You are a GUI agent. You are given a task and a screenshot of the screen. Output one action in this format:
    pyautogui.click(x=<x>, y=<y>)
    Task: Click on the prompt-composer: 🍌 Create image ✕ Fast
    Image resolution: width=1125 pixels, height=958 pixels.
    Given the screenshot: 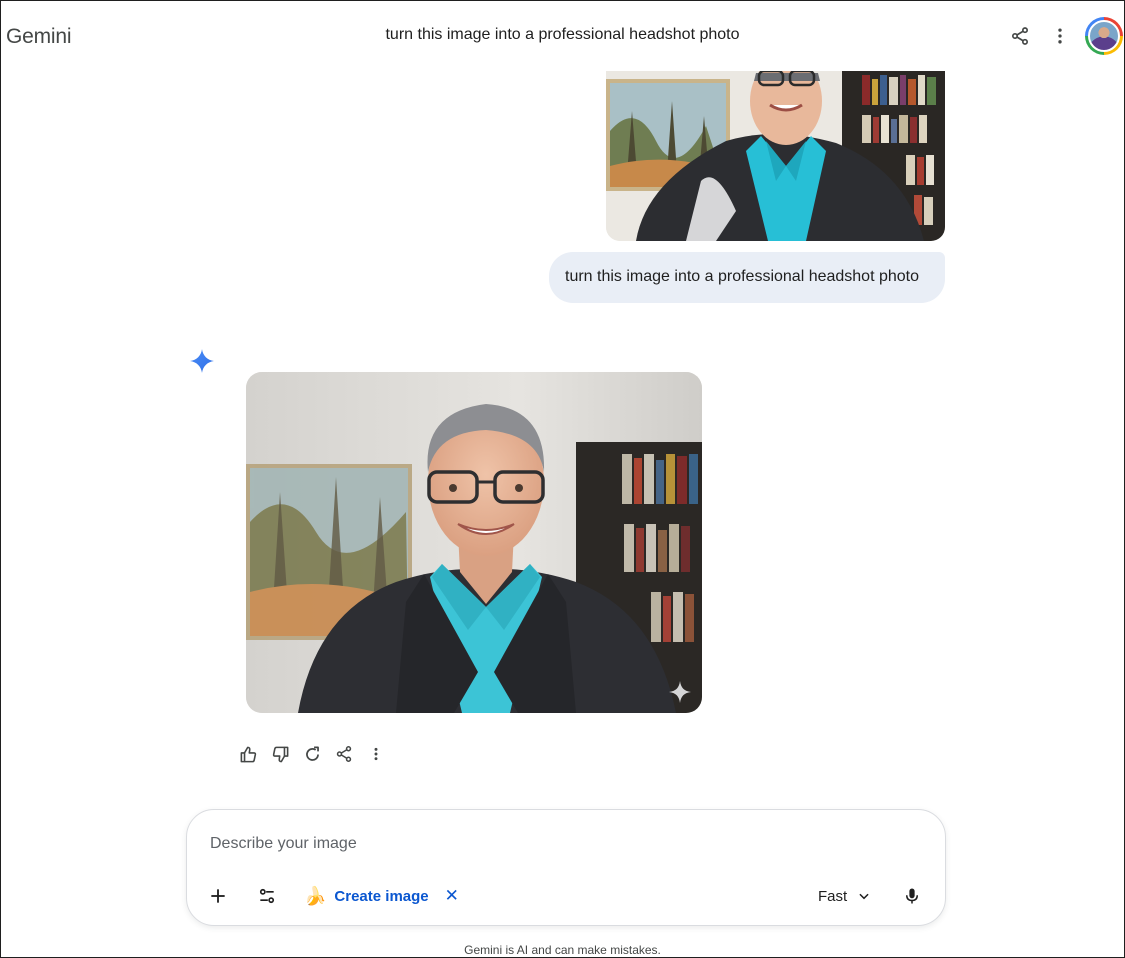 What is the action you would take?
    pyautogui.click(x=566, y=867)
    